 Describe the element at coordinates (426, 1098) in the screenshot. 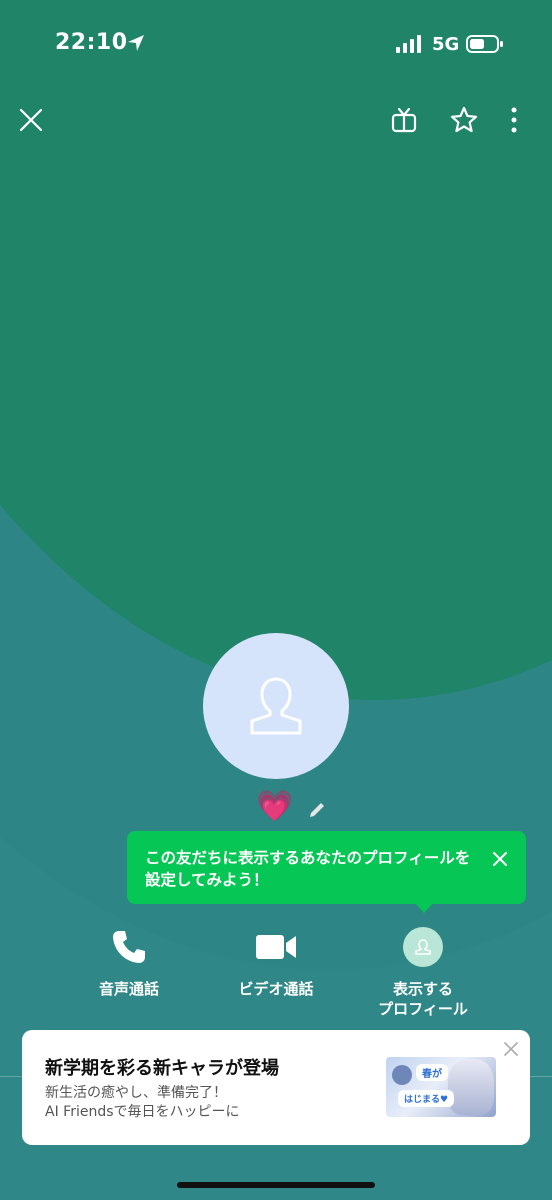

I see `thumb-text-2: はじまる♥` at that location.